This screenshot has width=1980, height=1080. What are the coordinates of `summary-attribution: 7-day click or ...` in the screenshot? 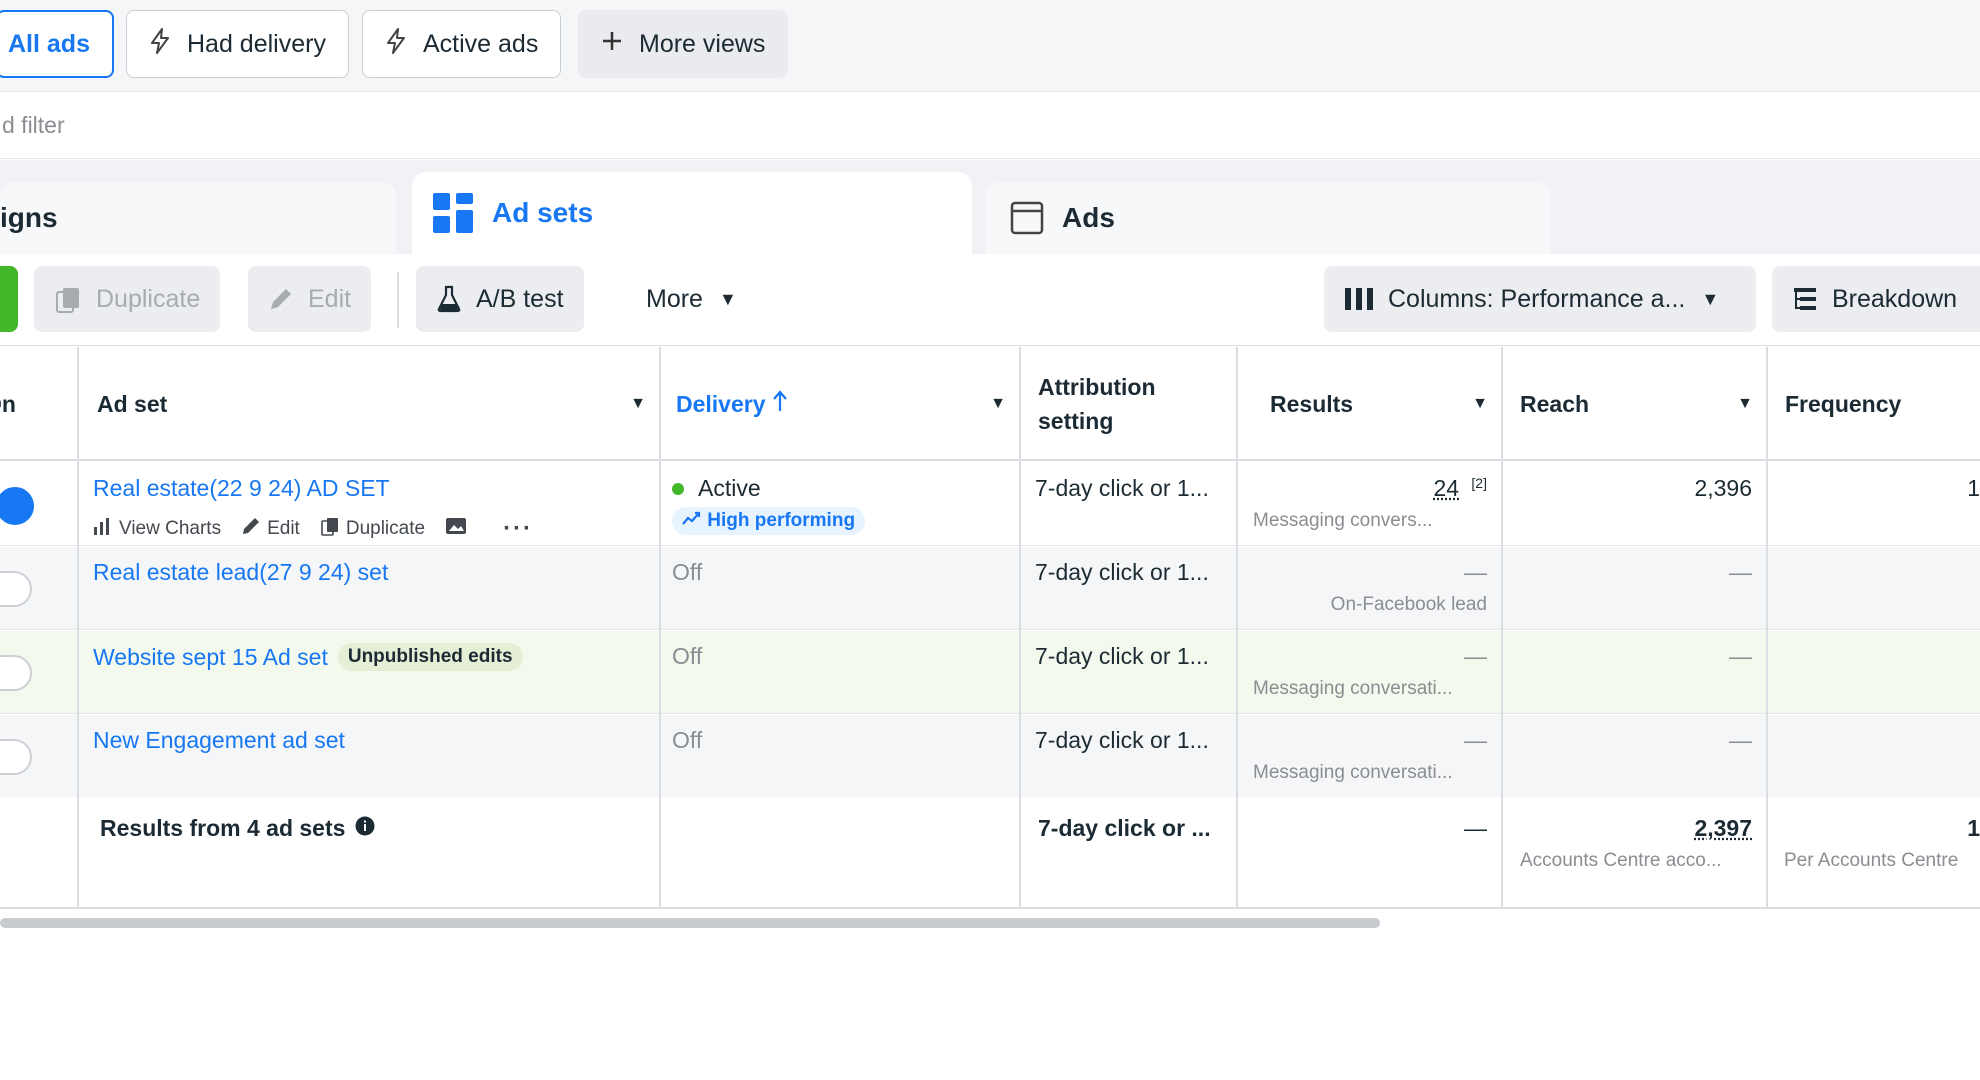 It's located at (1124, 828).